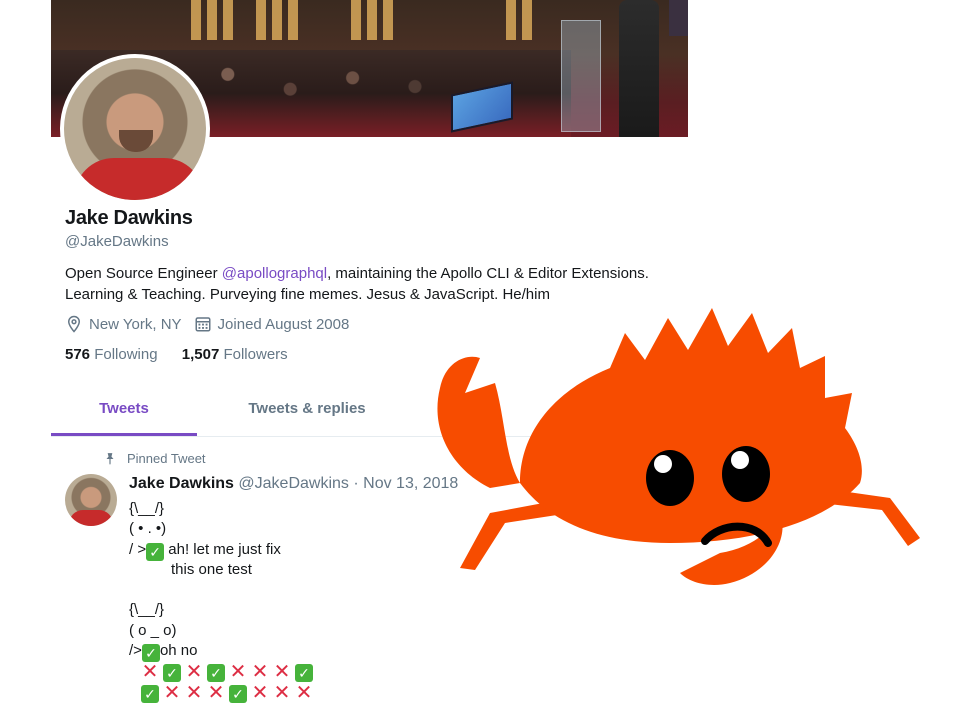  I want to click on following-count: 576, so click(78, 354).